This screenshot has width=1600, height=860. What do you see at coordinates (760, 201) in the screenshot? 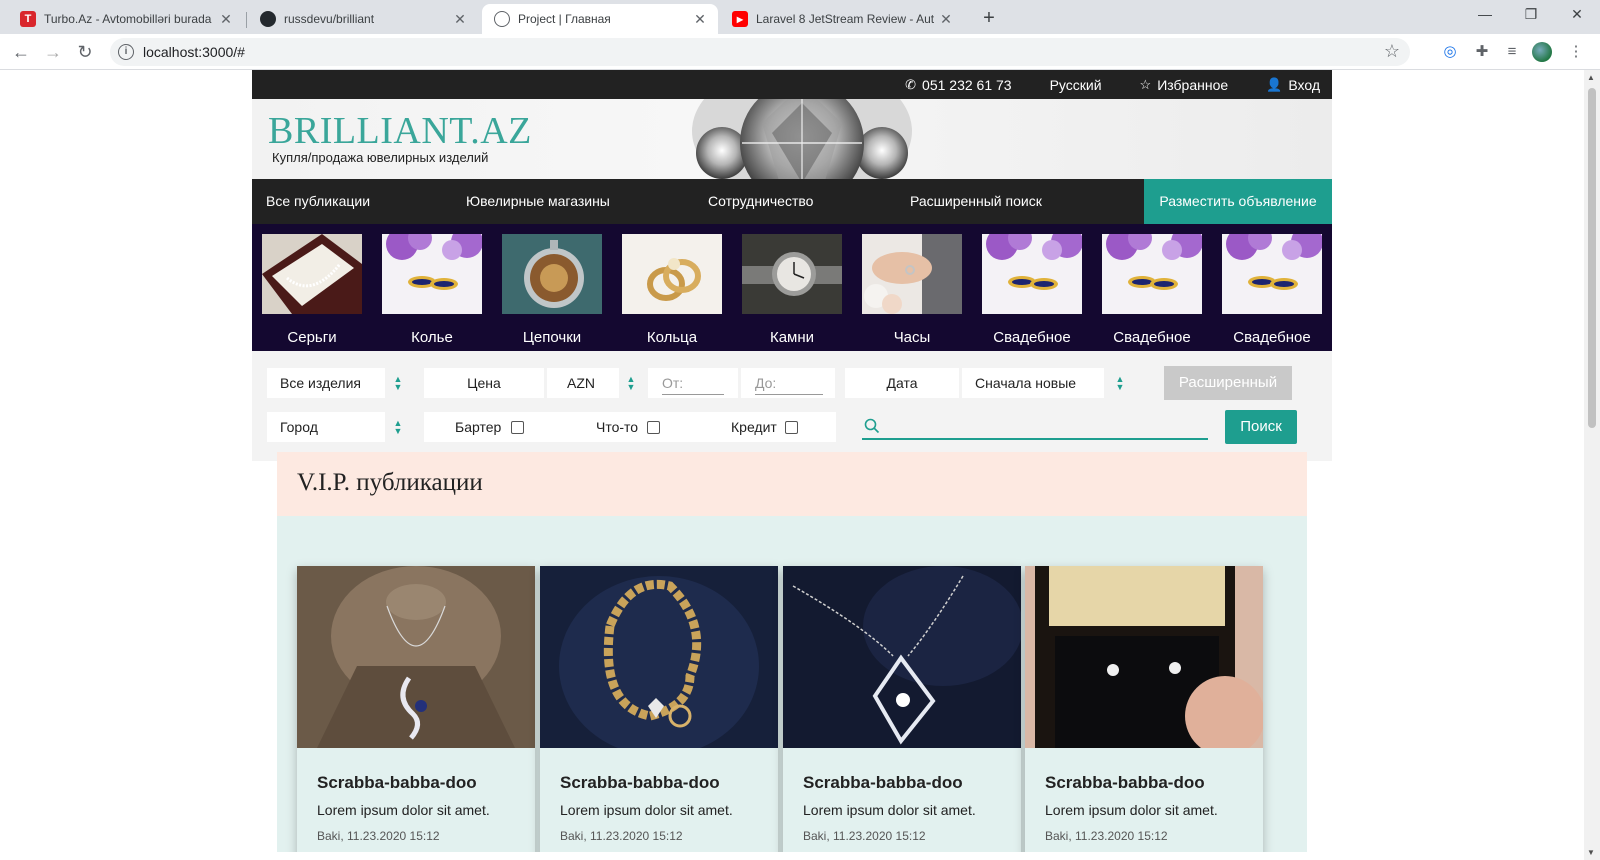
I see `nav-cooperation: Сотрудничество` at bounding box center [760, 201].